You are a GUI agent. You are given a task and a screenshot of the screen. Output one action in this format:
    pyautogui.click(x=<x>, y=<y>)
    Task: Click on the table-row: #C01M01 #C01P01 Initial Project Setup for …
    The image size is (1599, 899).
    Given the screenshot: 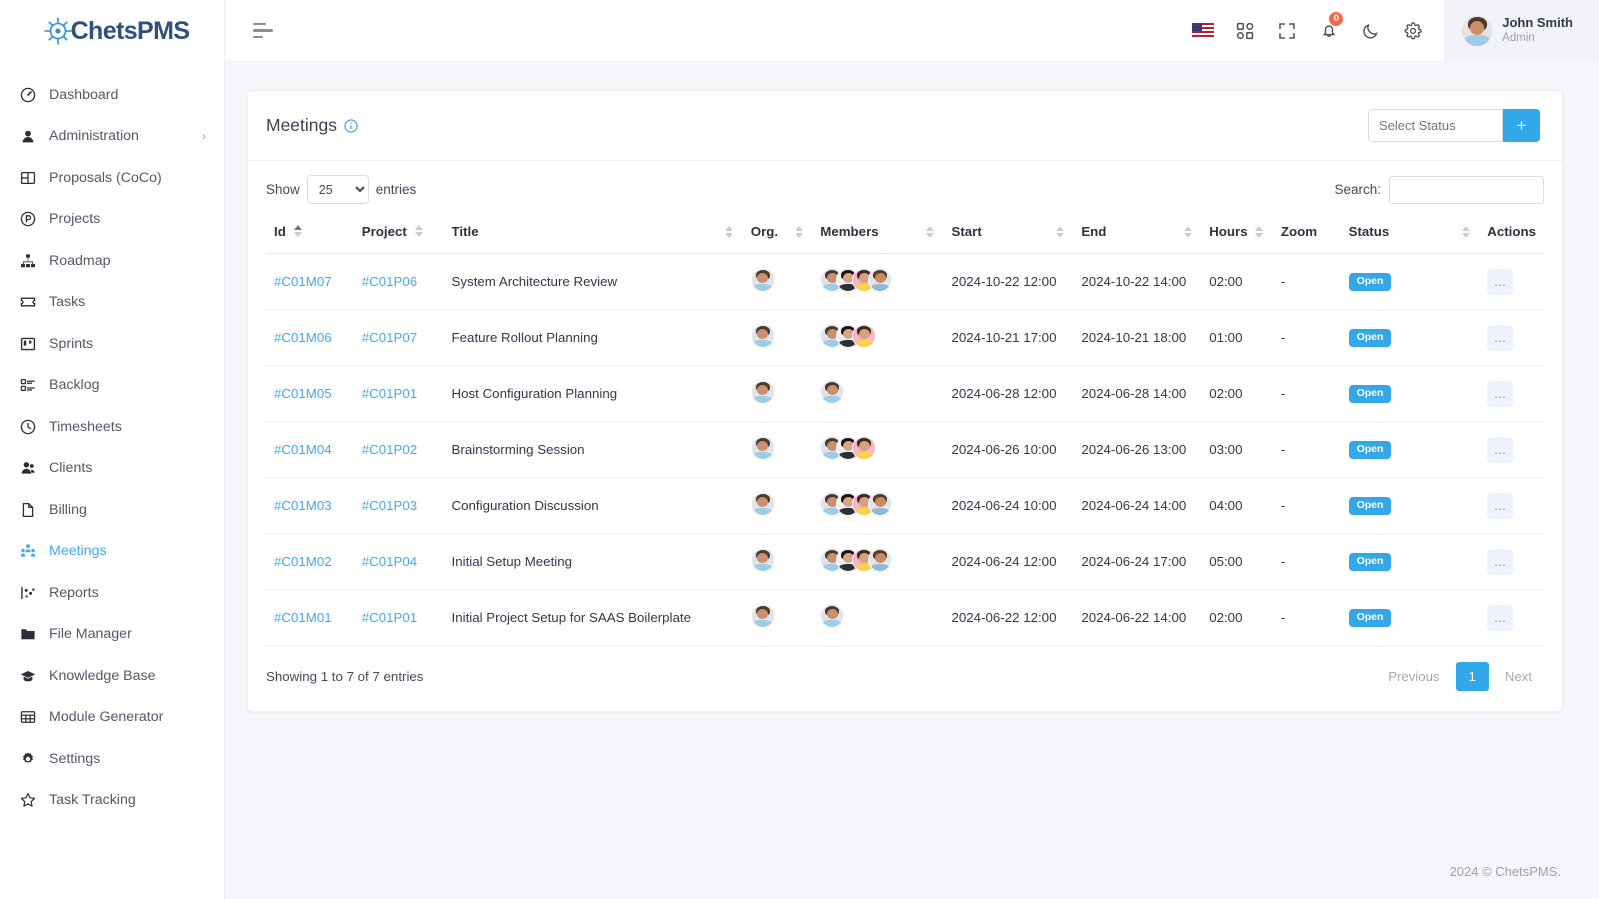 What is the action you would take?
    pyautogui.click(x=905, y=617)
    